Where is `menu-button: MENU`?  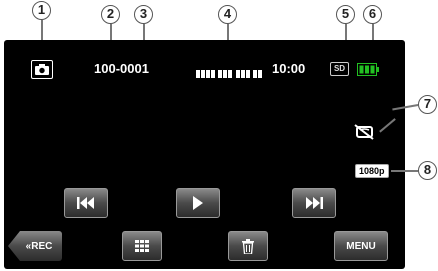 menu-button: MENU is located at coordinates (361, 246).